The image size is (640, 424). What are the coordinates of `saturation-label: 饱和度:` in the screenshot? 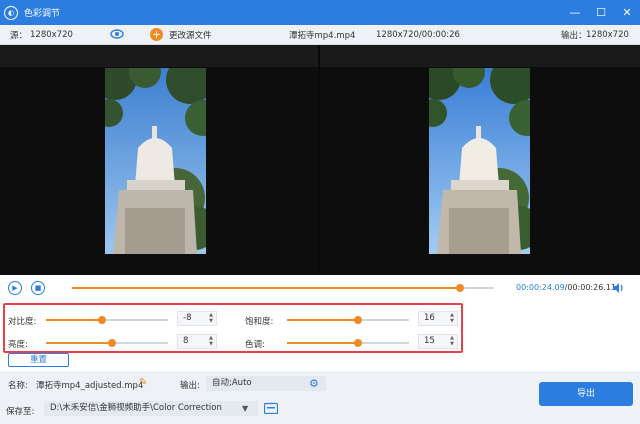 It's located at (259, 322).